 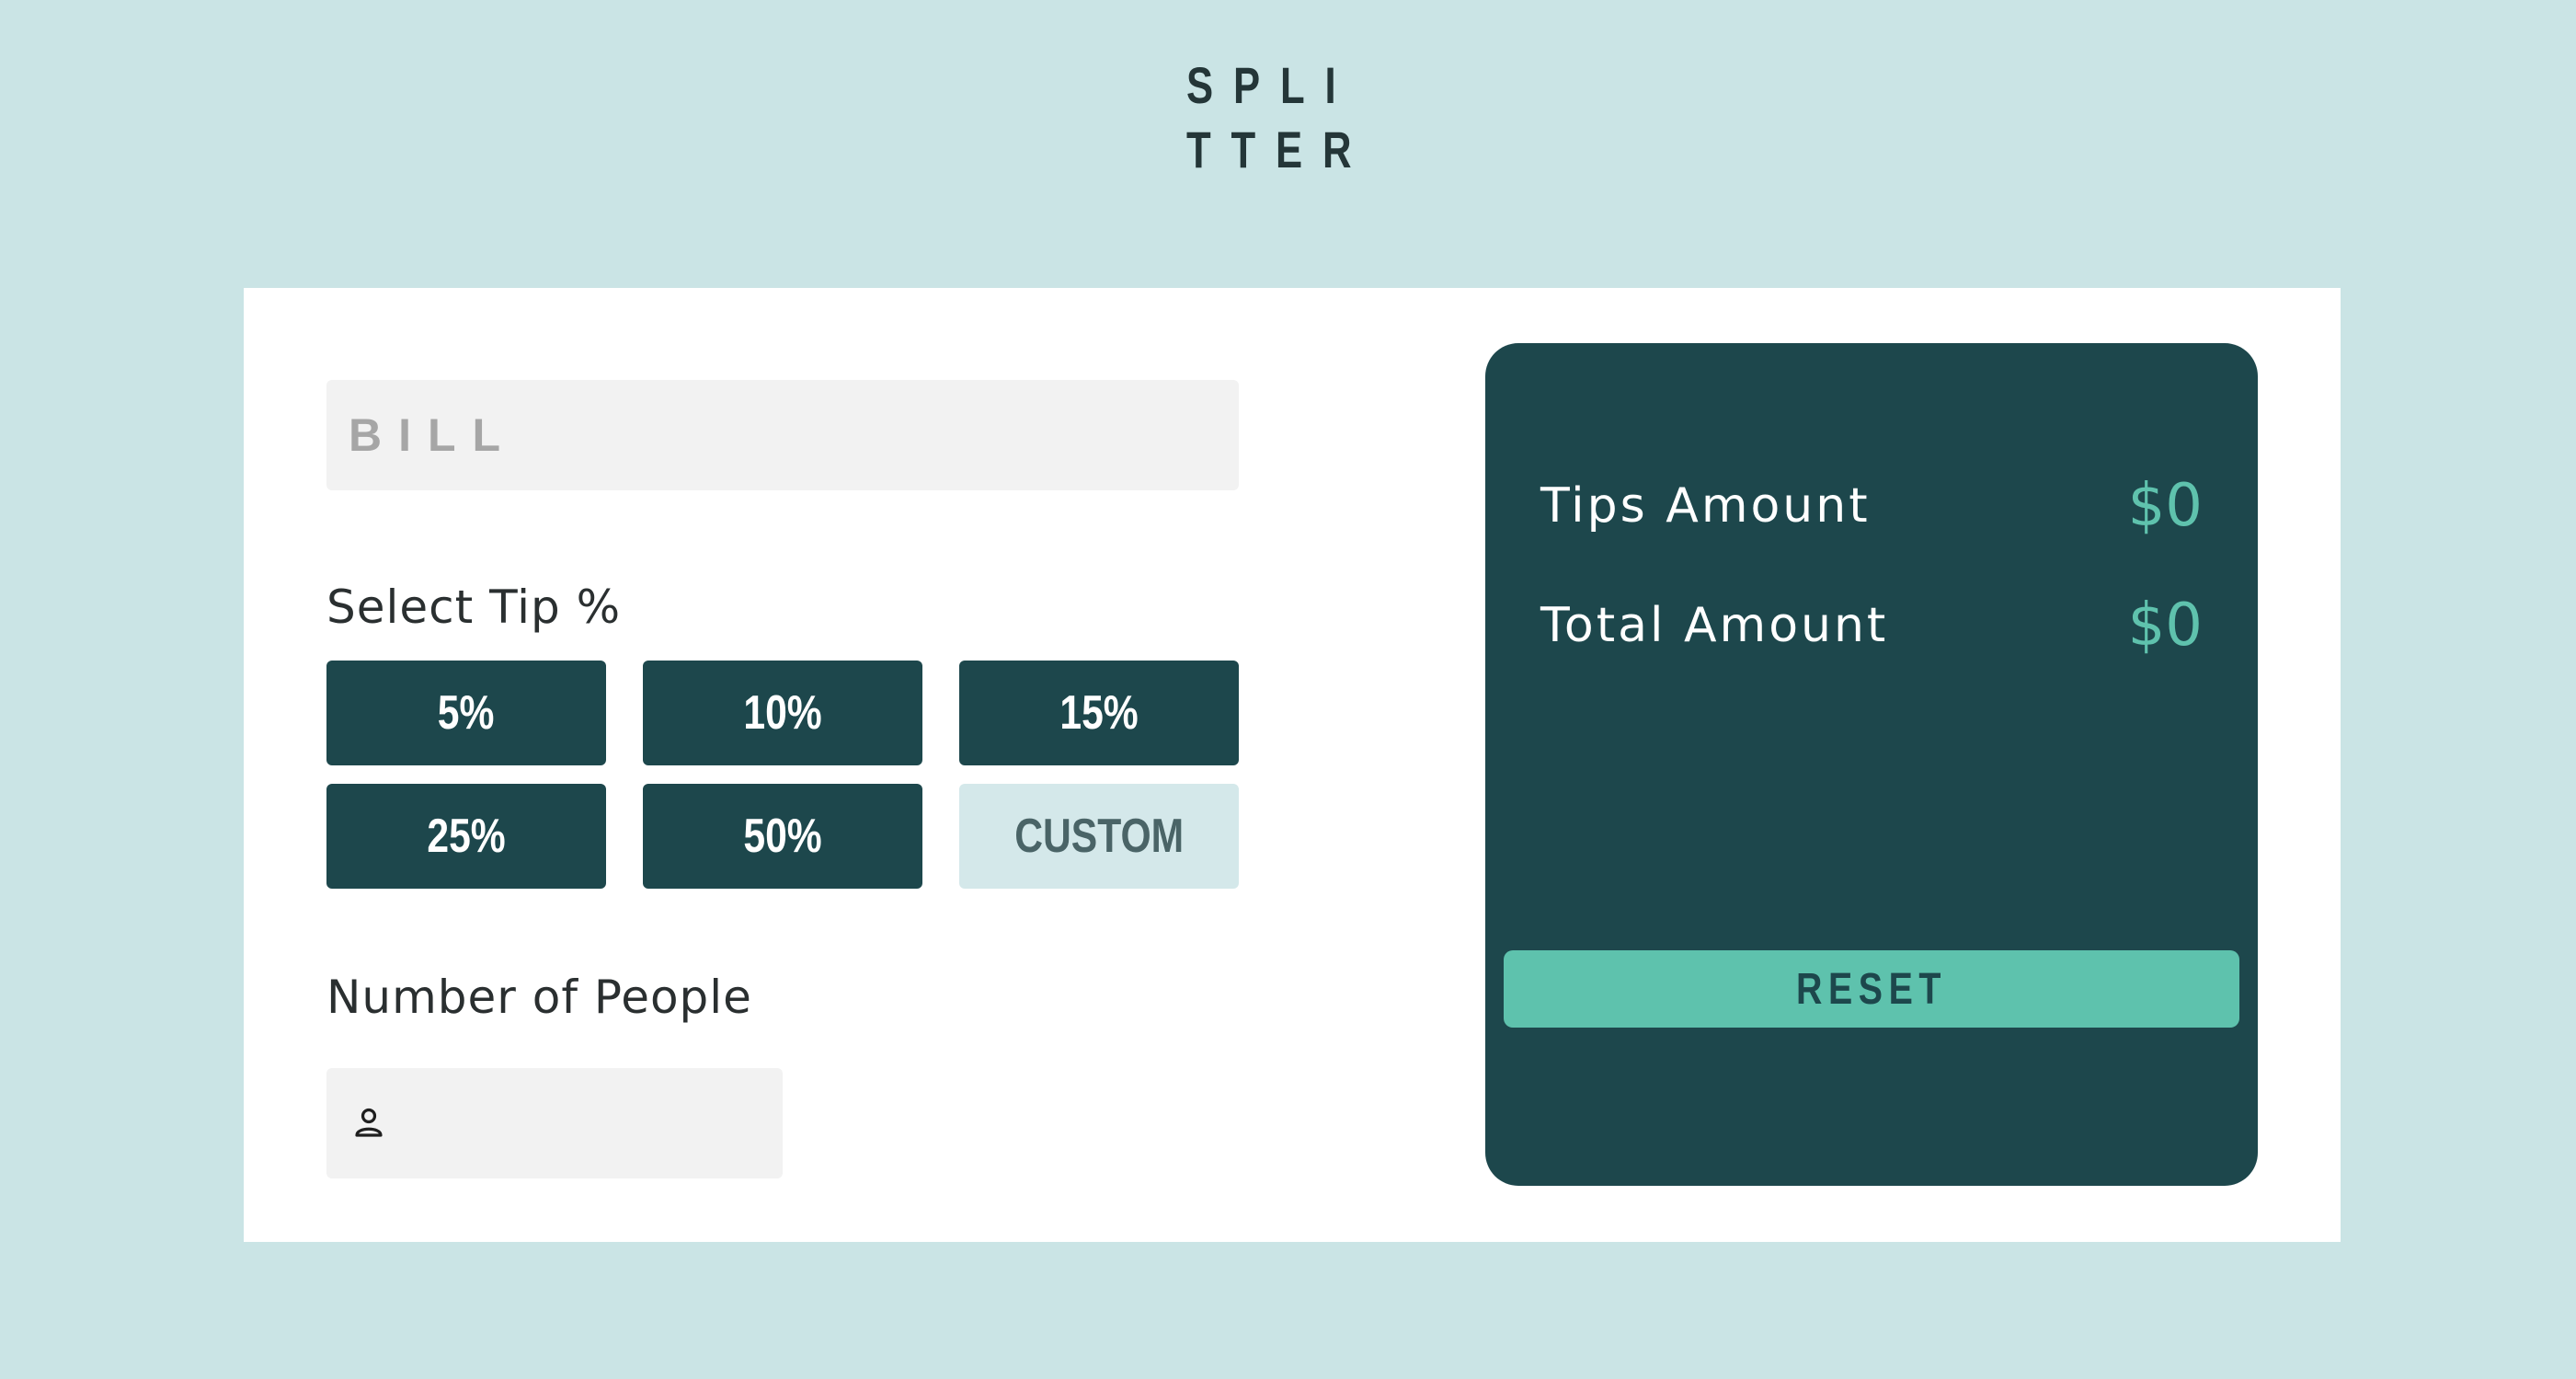 I want to click on number-of-people-label: Number of People, so click(x=539, y=998).